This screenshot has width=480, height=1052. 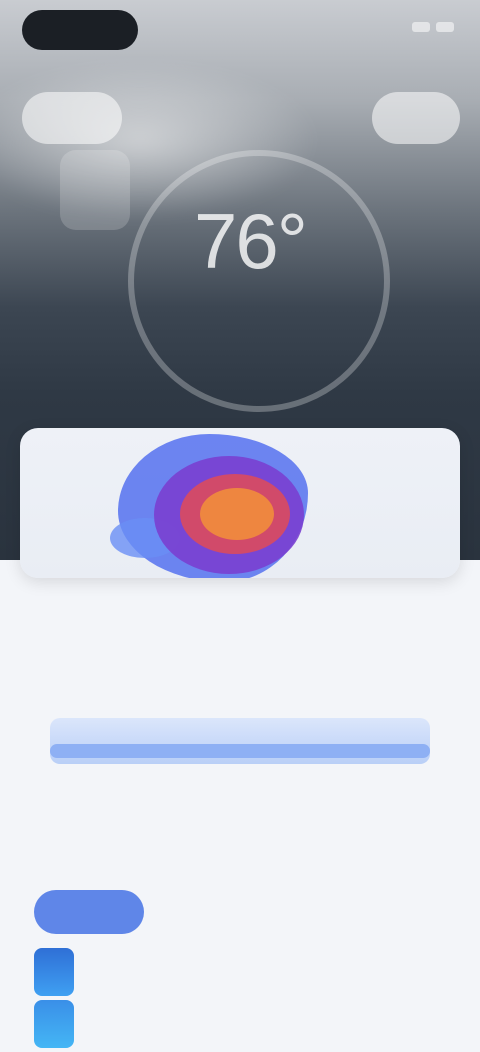 I want to click on filter-tabs, so click(x=254, y=912).